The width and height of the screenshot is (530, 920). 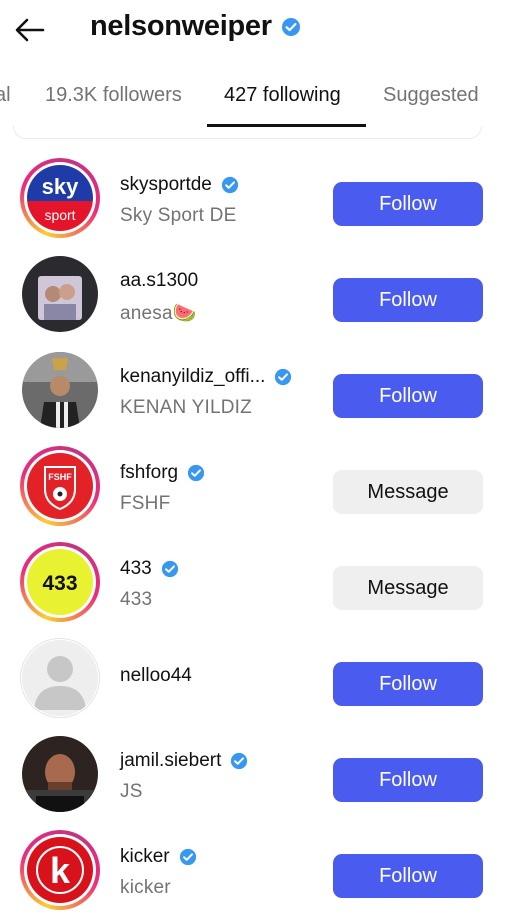 What do you see at coordinates (265, 476) in the screenshot?
I see `list-item: FSHF fshforg FSHF Message` at bounding box center [265, 476].